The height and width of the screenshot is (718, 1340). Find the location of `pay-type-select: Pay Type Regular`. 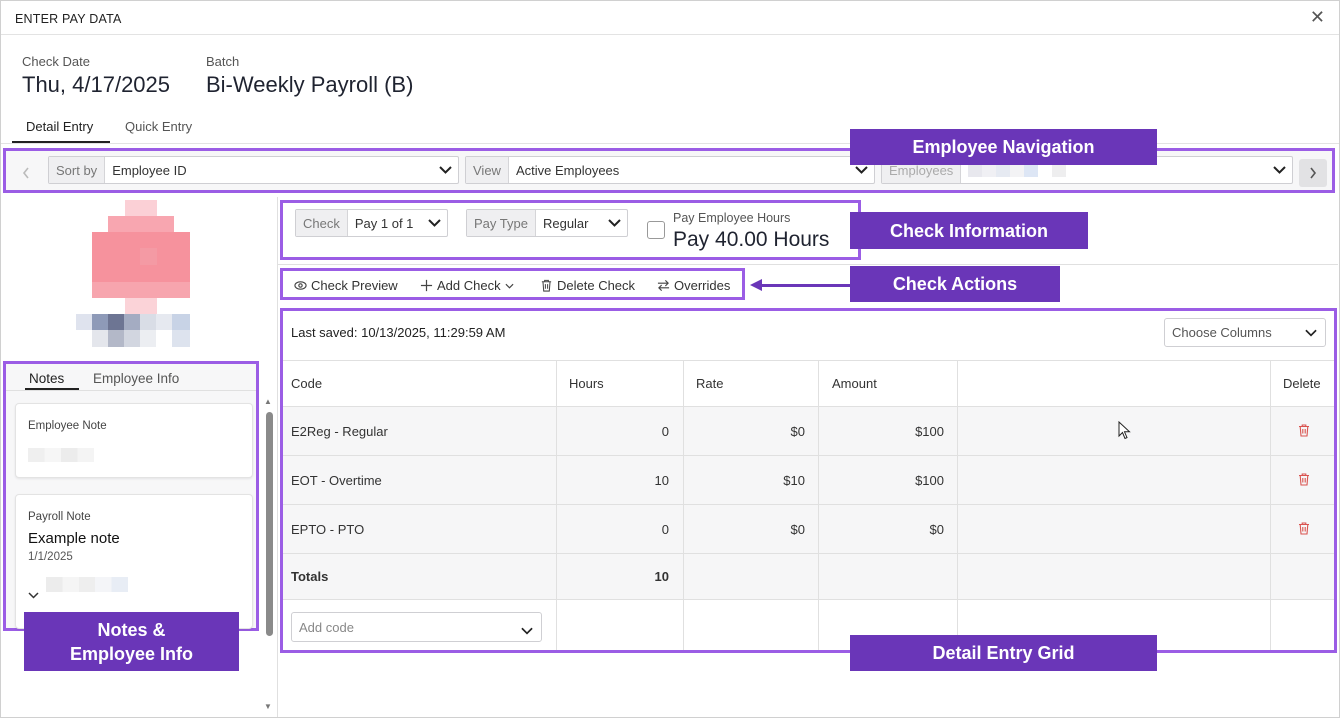

pay-type-select: Pay Type Regular is located at coordinates (547, 223).